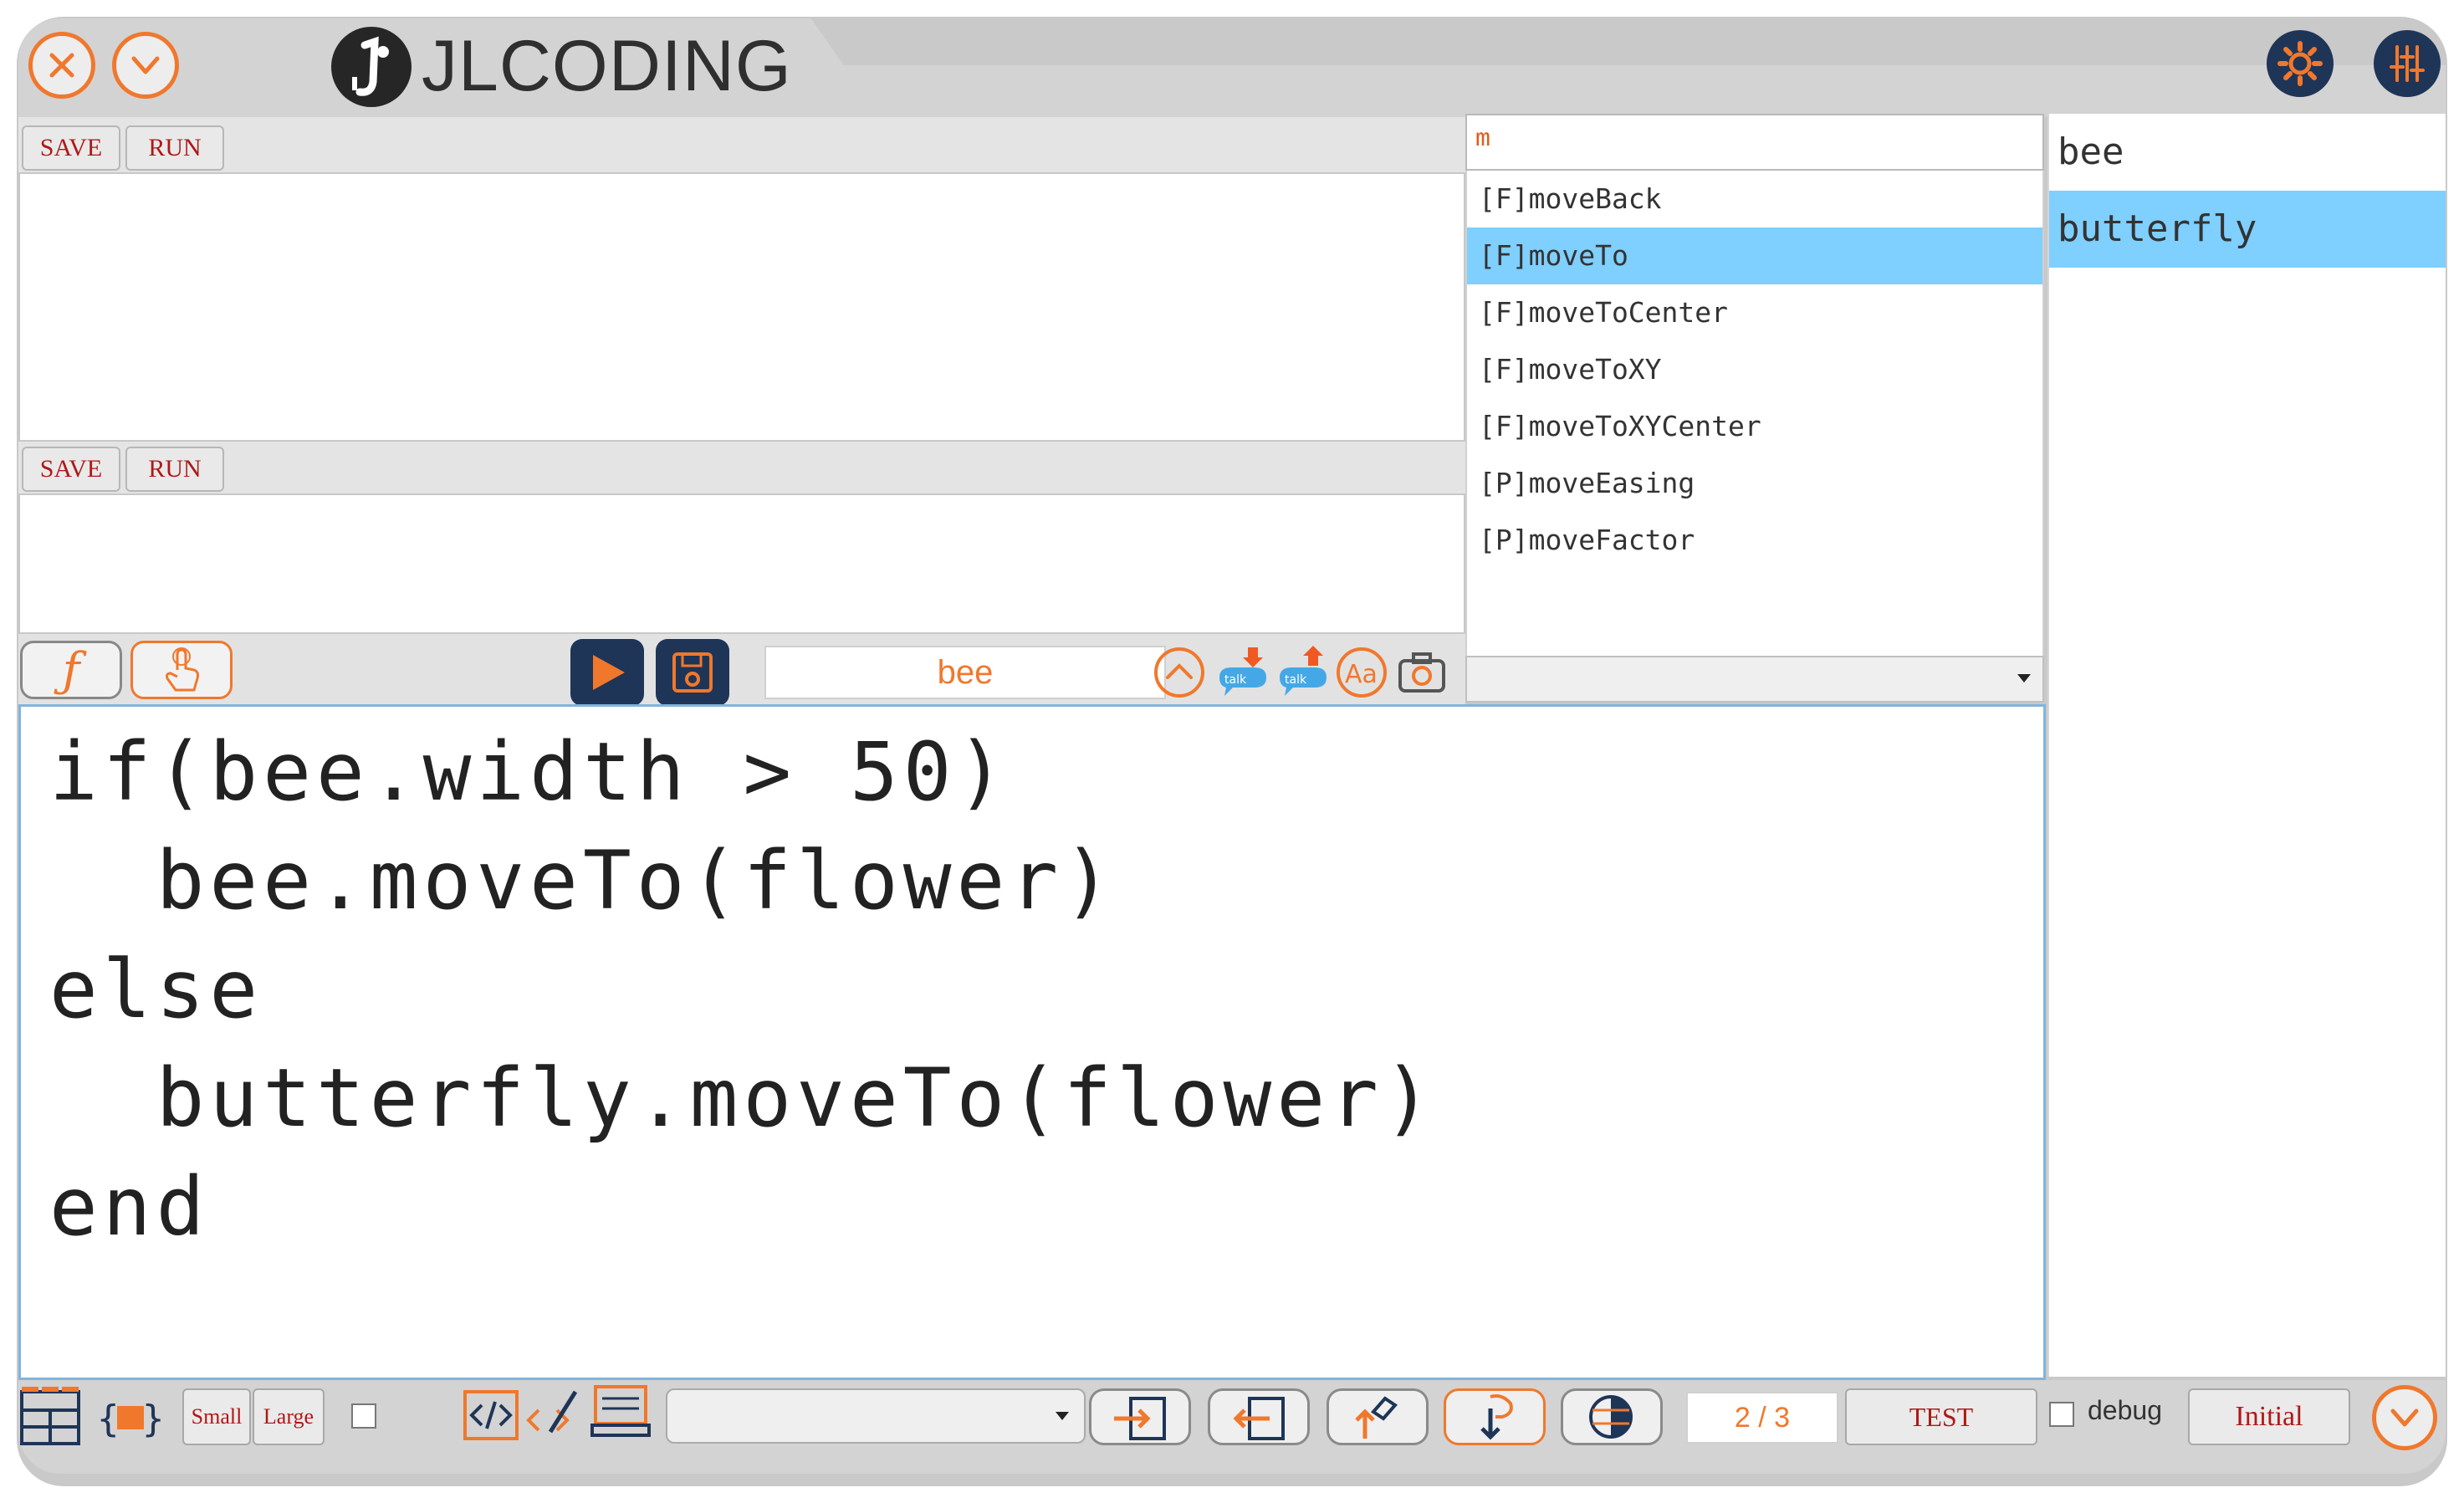 Image resolution: width=2464 pixels, height=1503 pixels. Describe the element at coordinates (175, 469) in the screenshot. I see `panel-2-run-button: RUN` at that location.